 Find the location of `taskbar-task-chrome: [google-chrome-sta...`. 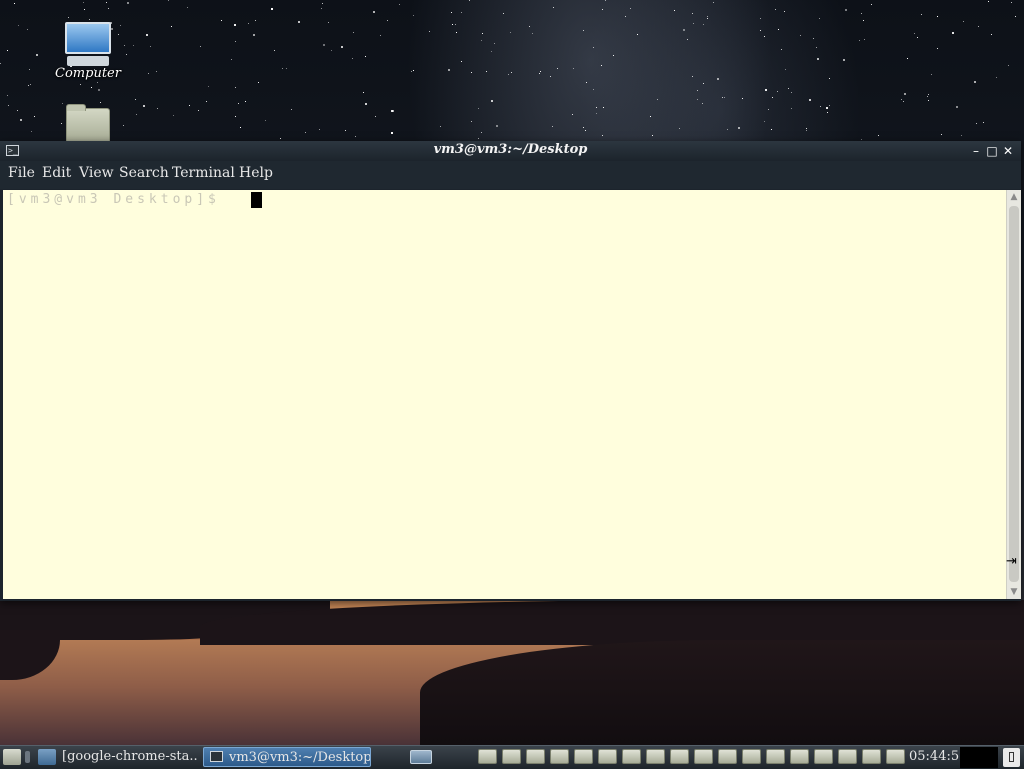

taskbar-task-chrome: [google-chrome-sta... is located at coordinates (128, 757).